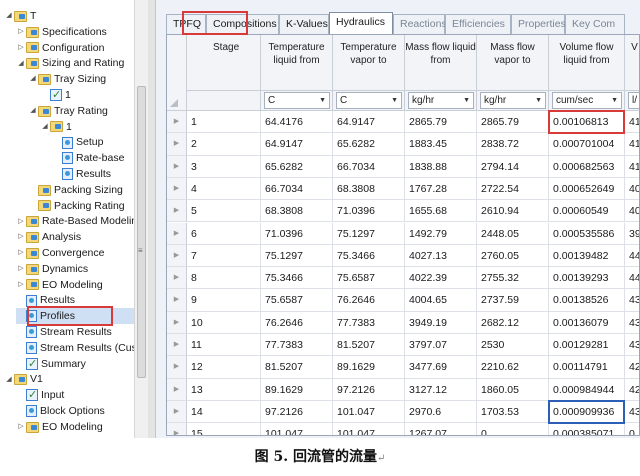 The height and width of the screenshot is (476, 640). Describe the element at coordinates (587, 100) in the screenshot. I see `units-dropdown: cum/sec ▼` at that location.